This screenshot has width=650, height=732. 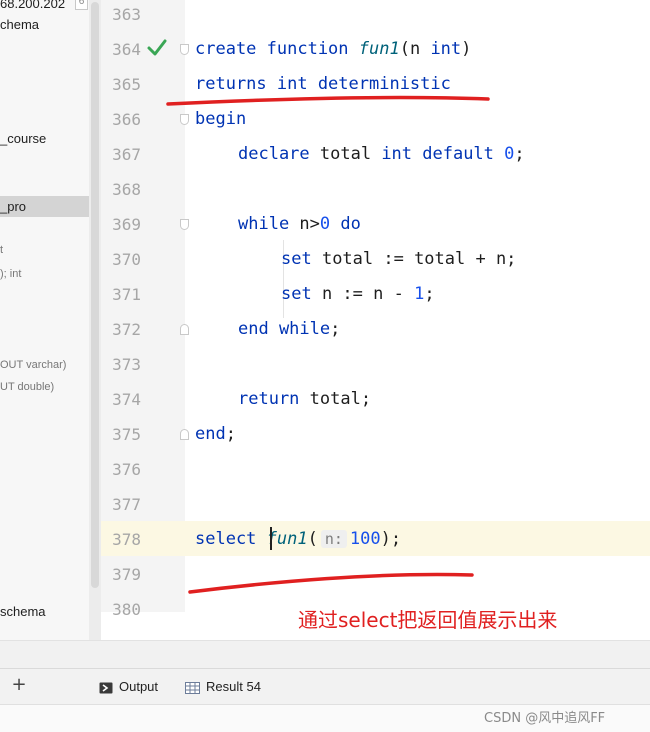 What do you see at coordinates (333, 49) in the screenshot?
I see `code-line-364: create function fun1(n int)` at bounding box center [333, 49].